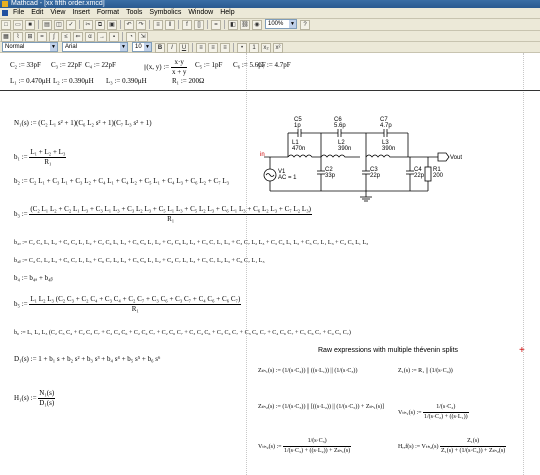 This screenshot has width=540, height=475. What do you see at coordinates (30, 47) in the screenshot?
I see `style-select: Normal ▼` at bounding box center [30, 47].